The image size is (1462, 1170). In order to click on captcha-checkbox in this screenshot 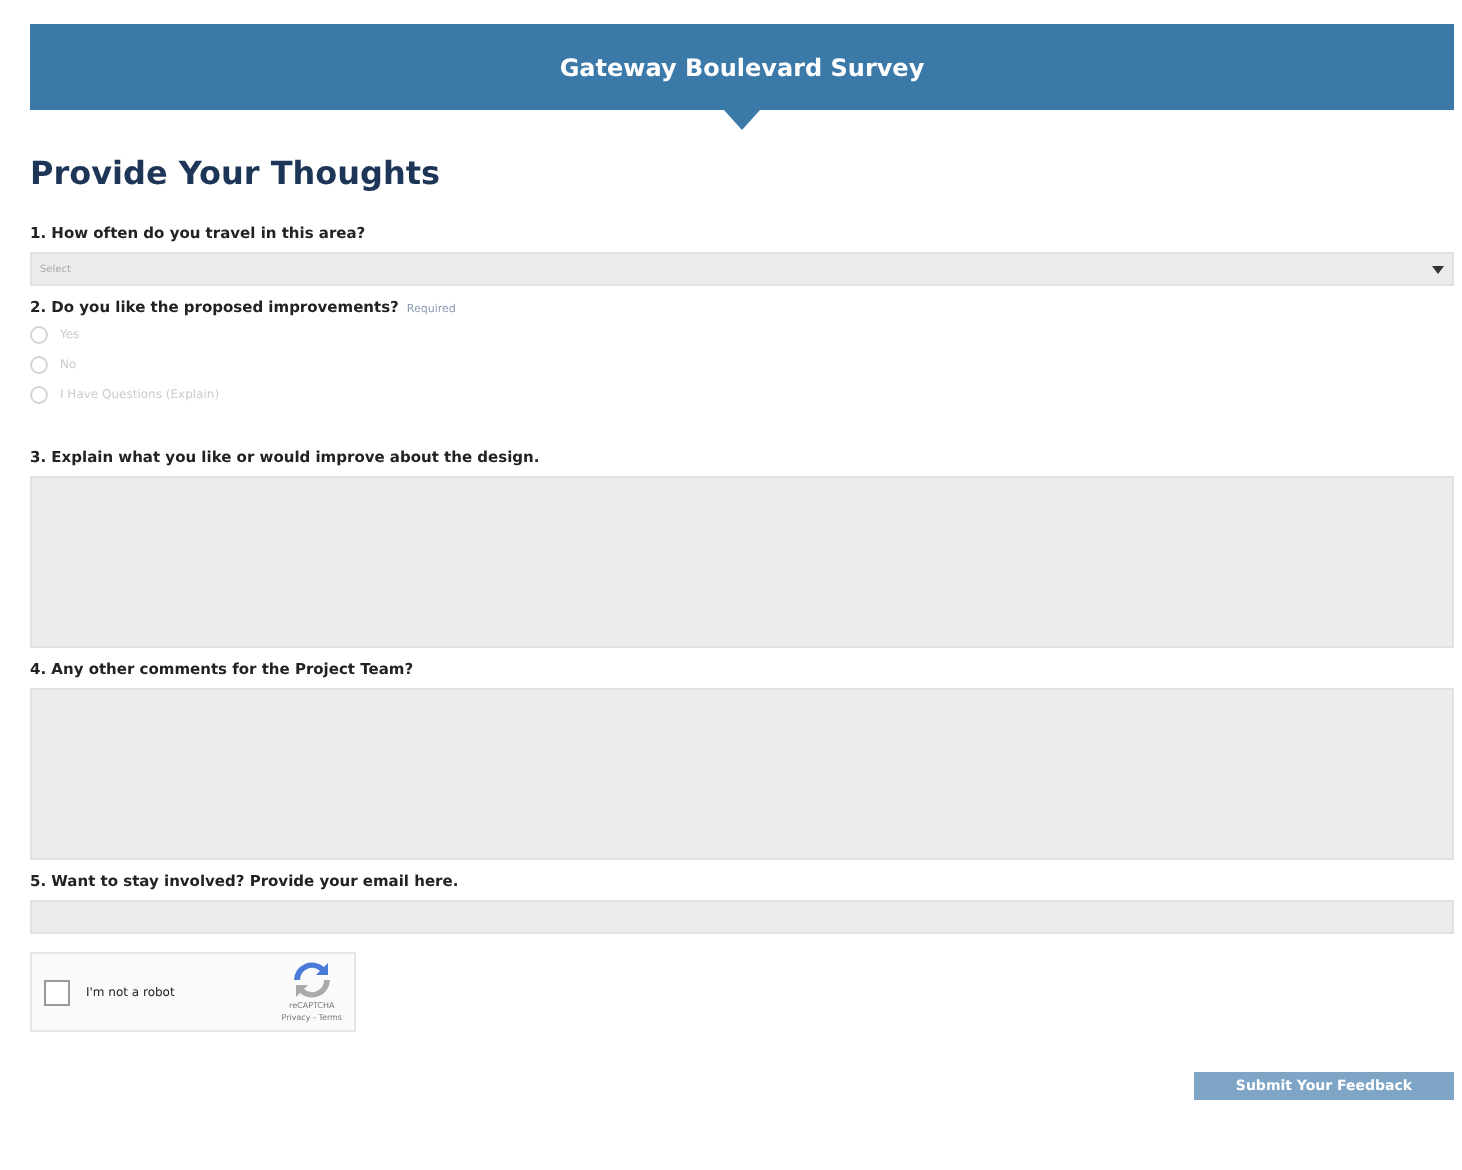, I will do `click(57, 992)`.